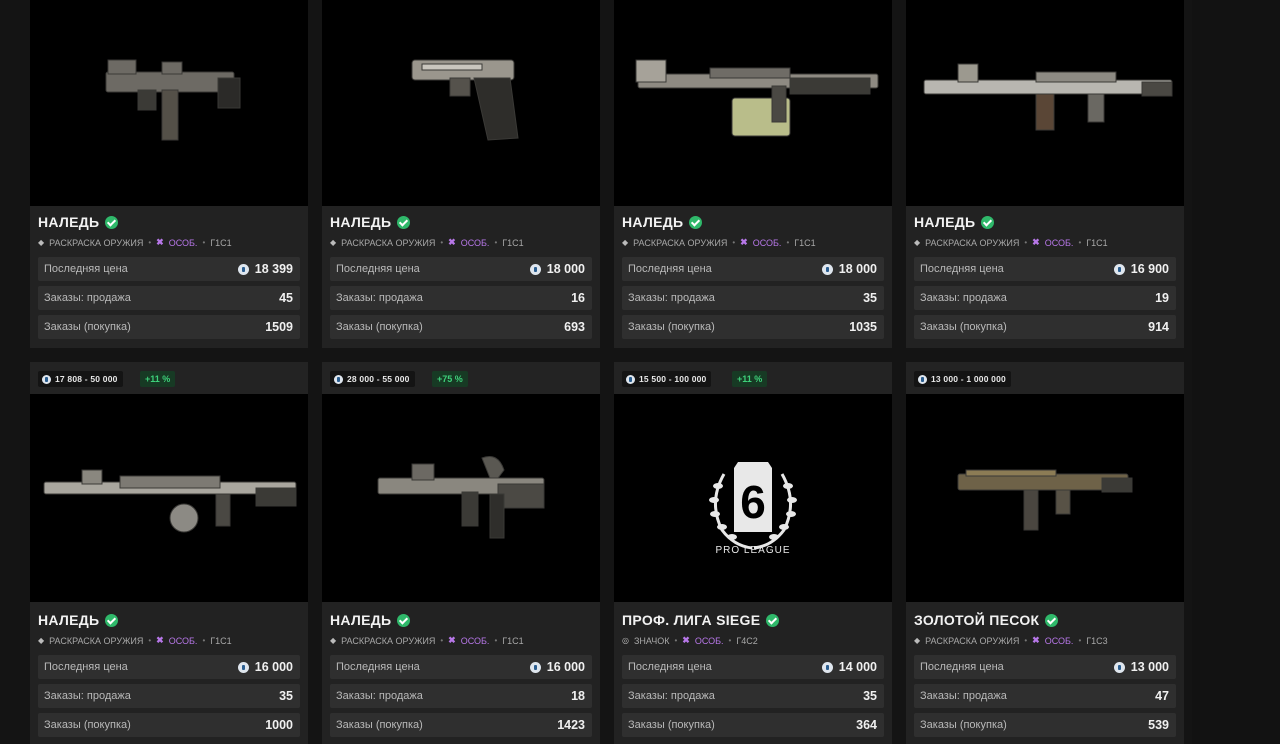 This screenshot has width=1280, height=744. What do you see at coordinates (169, 725) in the screenshot?
I see `orders-buy-row: Заказы (покупка) 1000` at bounding box center [169, 725].